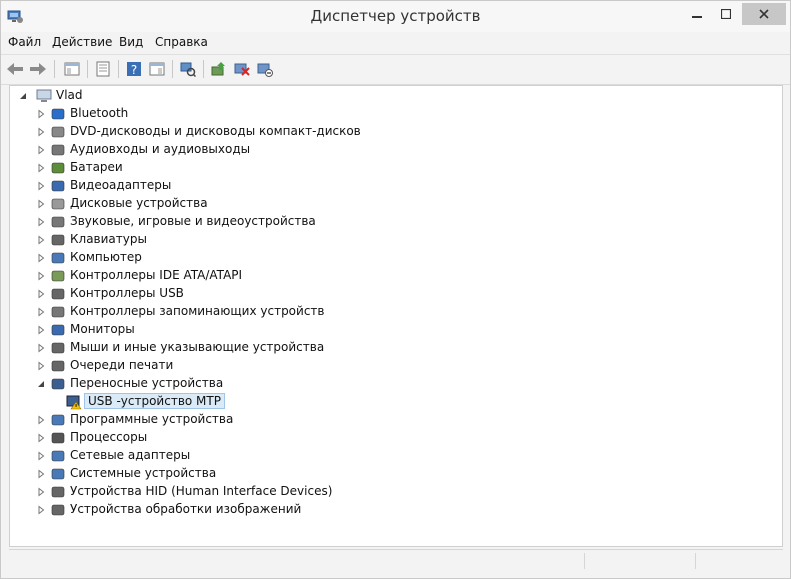 The width and height of the screenshot is (791, 579). I want to click on tree-item-label: Очереди печати, so click(122, 365).